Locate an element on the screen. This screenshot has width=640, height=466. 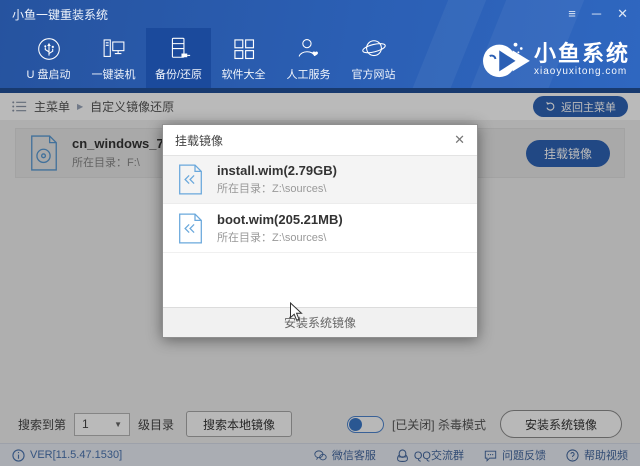
nav-label: 一键装机 is located at coordinates (113, 74).